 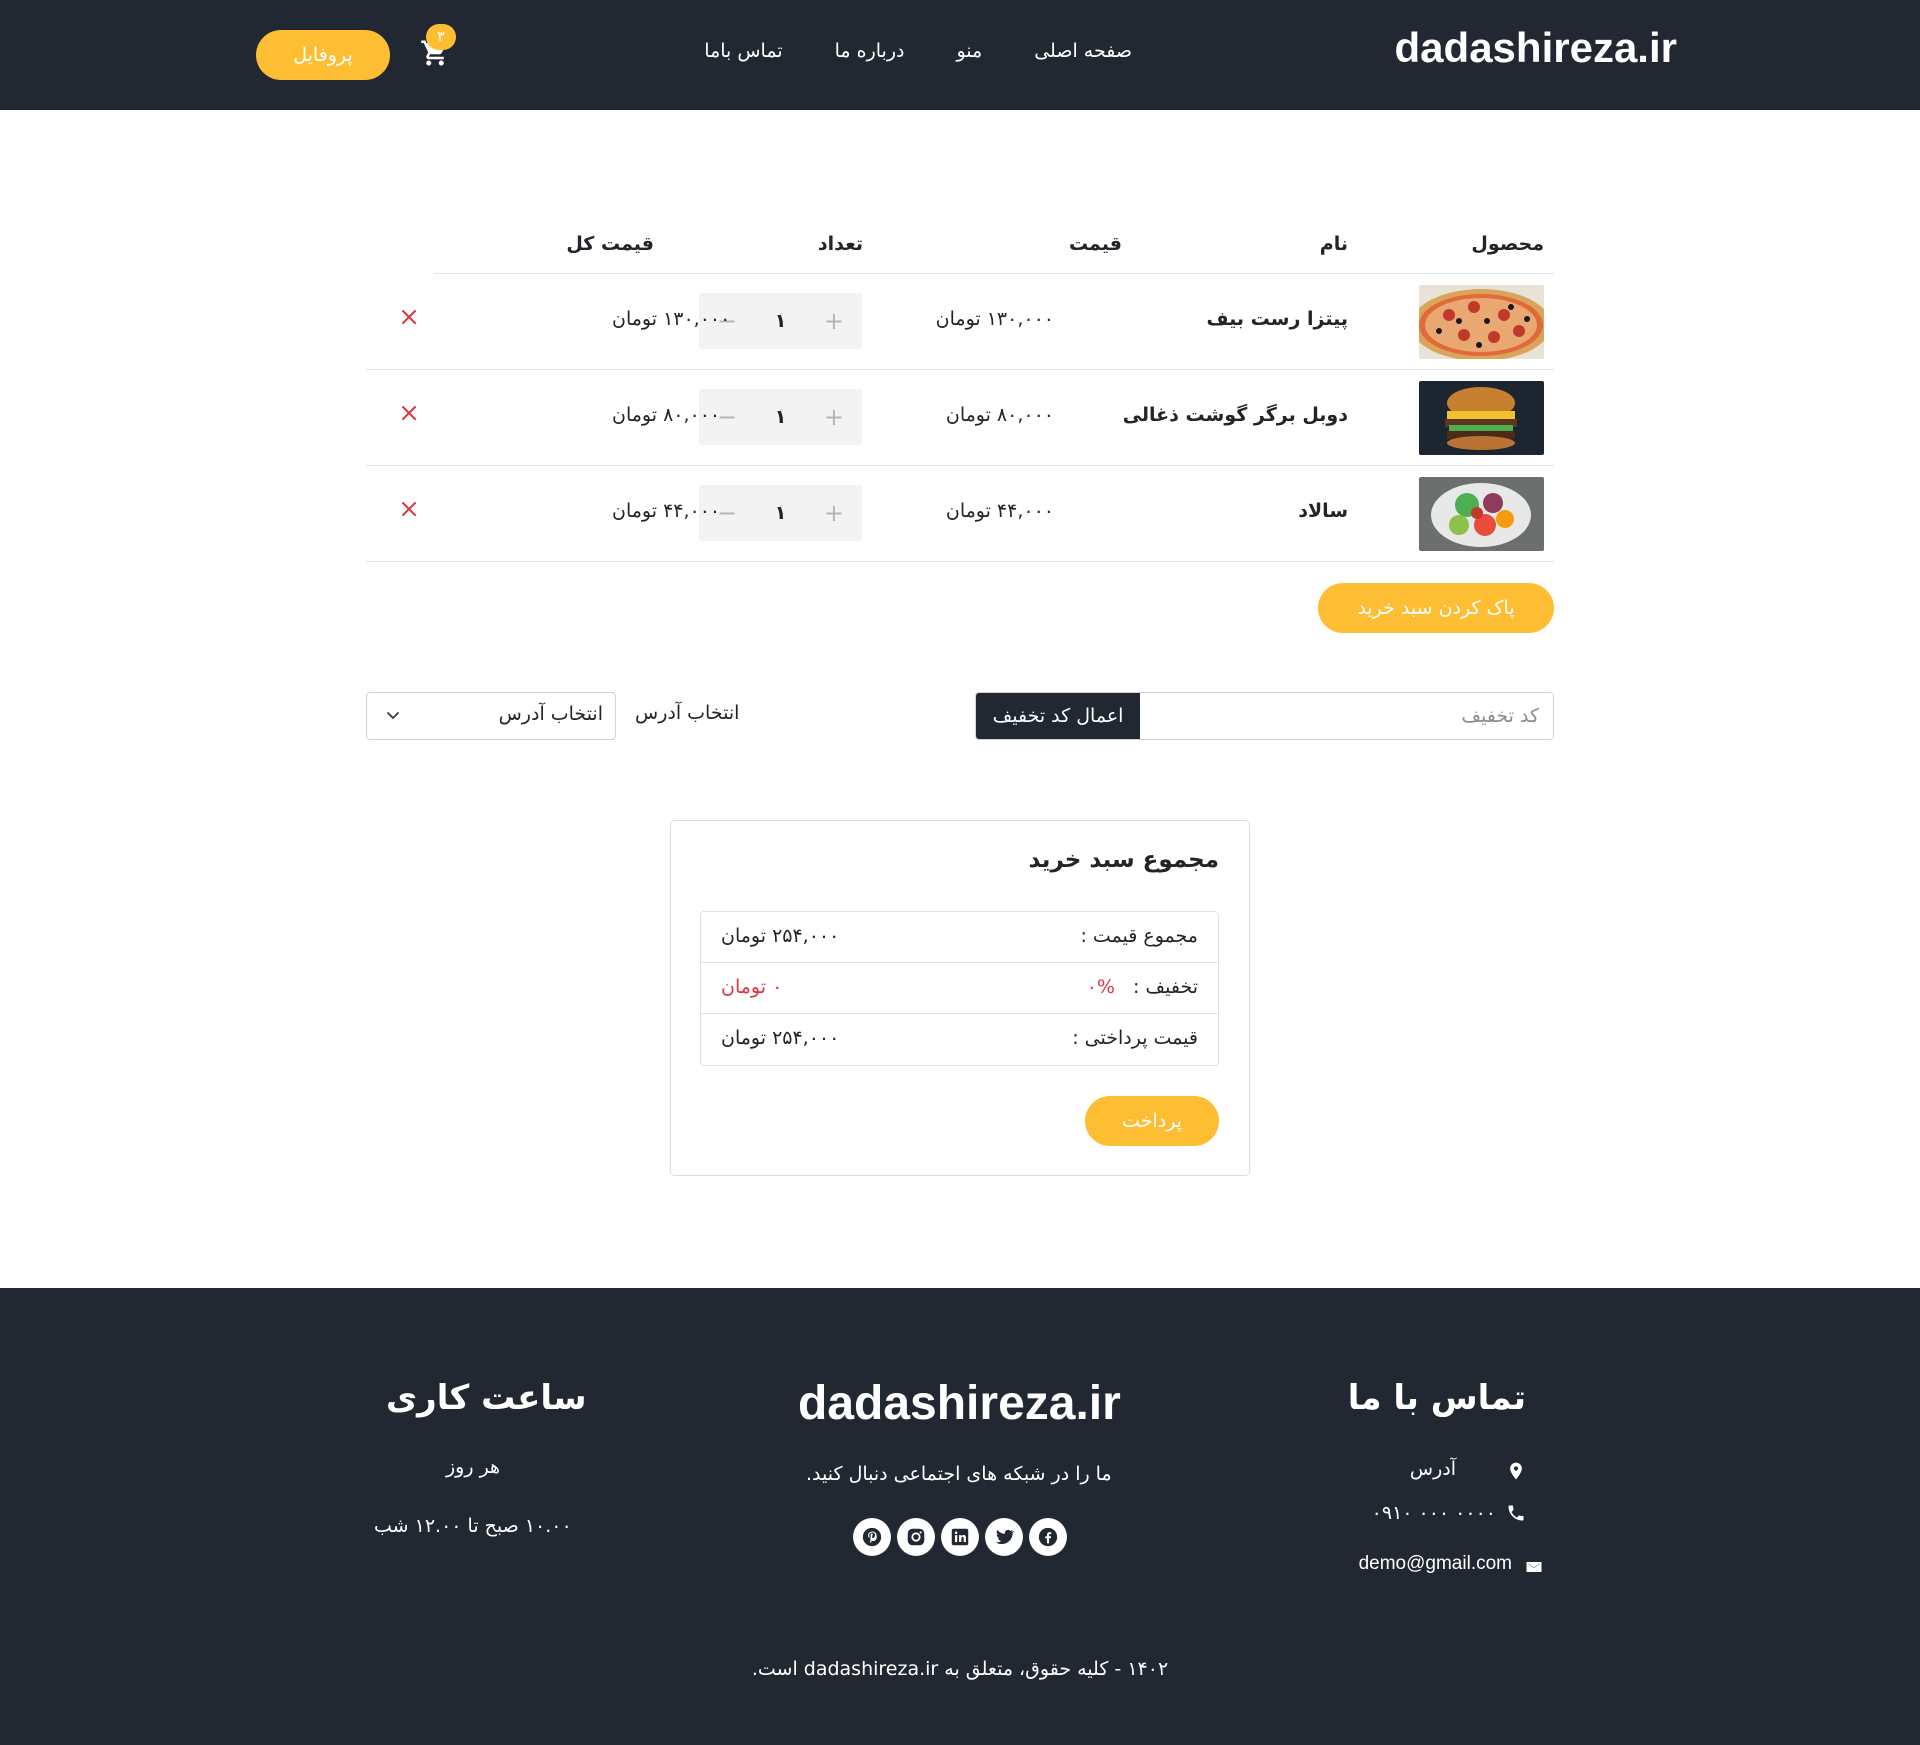 What do you see at coordinates (959, 1039) in the screenshot?
I see `summary-row-payable: قیمت پرداختی : ۲۵۴,۰۰۰ تومان` at bounding box center [959, 1039].